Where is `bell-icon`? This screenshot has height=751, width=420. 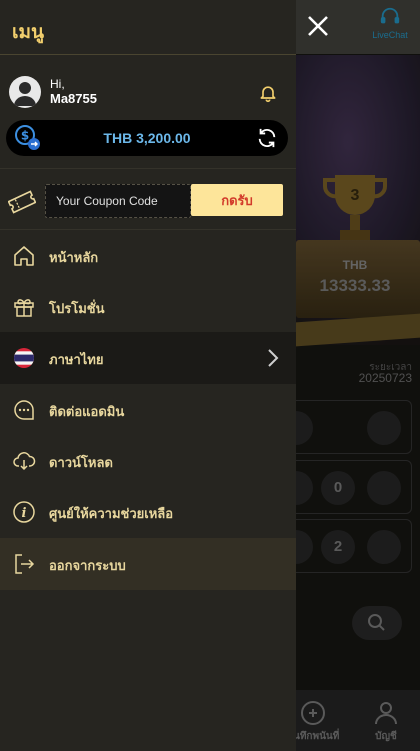
bell-icon is located at coordinates (268, 94).